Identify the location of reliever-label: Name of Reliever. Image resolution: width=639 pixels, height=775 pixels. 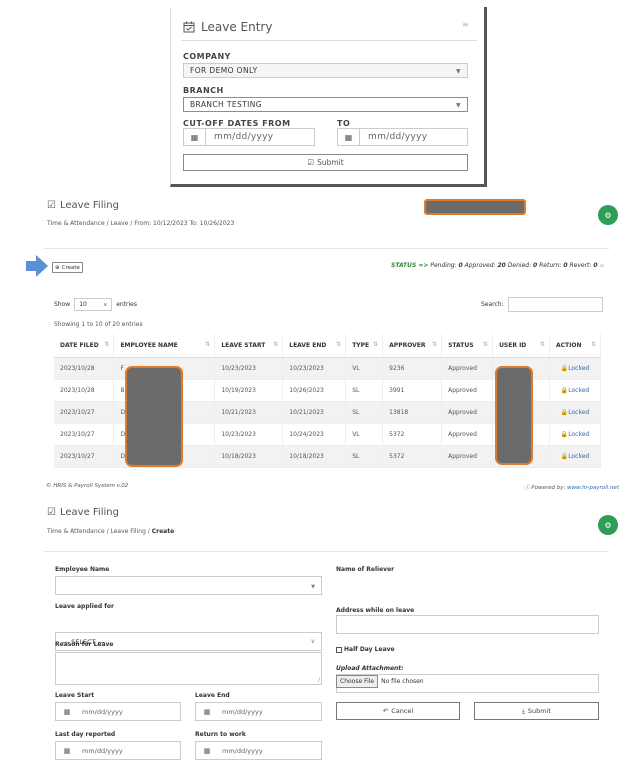
(365, 569).